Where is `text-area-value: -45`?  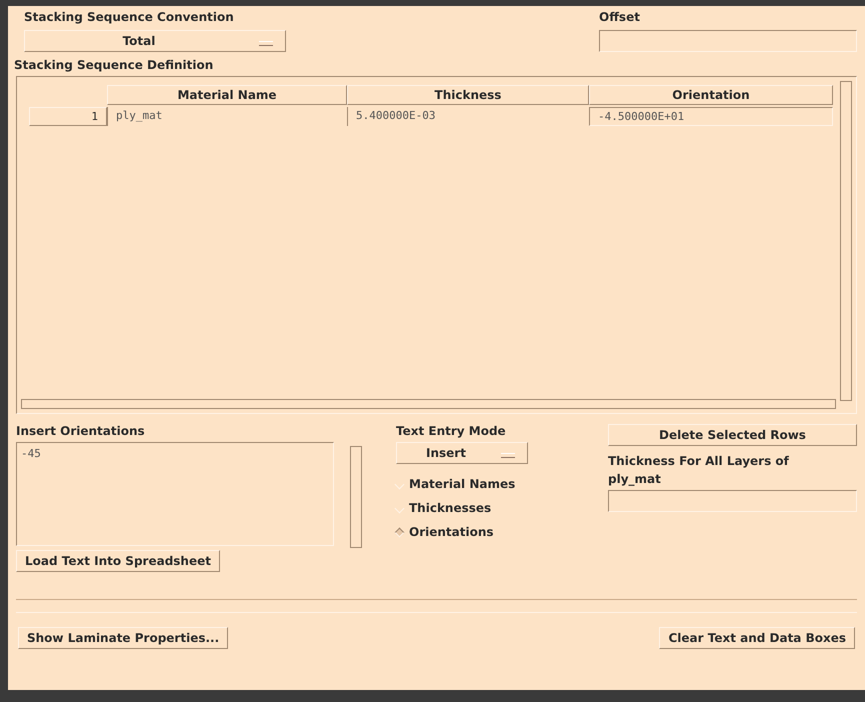
text-area-value: -45 is located at coordinates (31, 453).